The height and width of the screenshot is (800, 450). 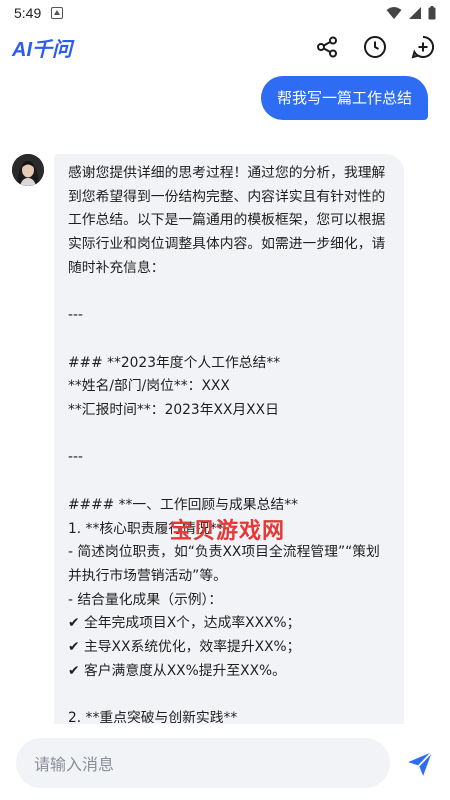 I want to click on user-message-bubble: 帮我写一篇工作总结, so click(x=344, y=98).